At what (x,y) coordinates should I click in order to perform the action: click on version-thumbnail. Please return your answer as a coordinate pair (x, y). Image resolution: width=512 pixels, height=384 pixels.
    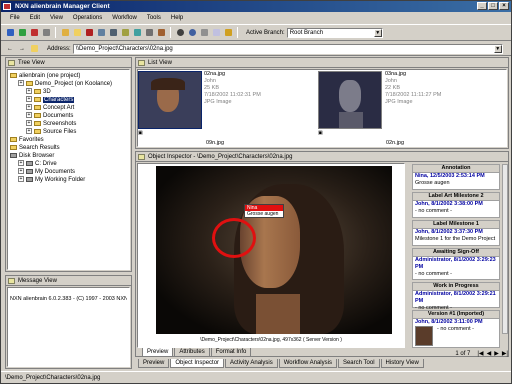
    Looking at the image, I should click on (424, 336).